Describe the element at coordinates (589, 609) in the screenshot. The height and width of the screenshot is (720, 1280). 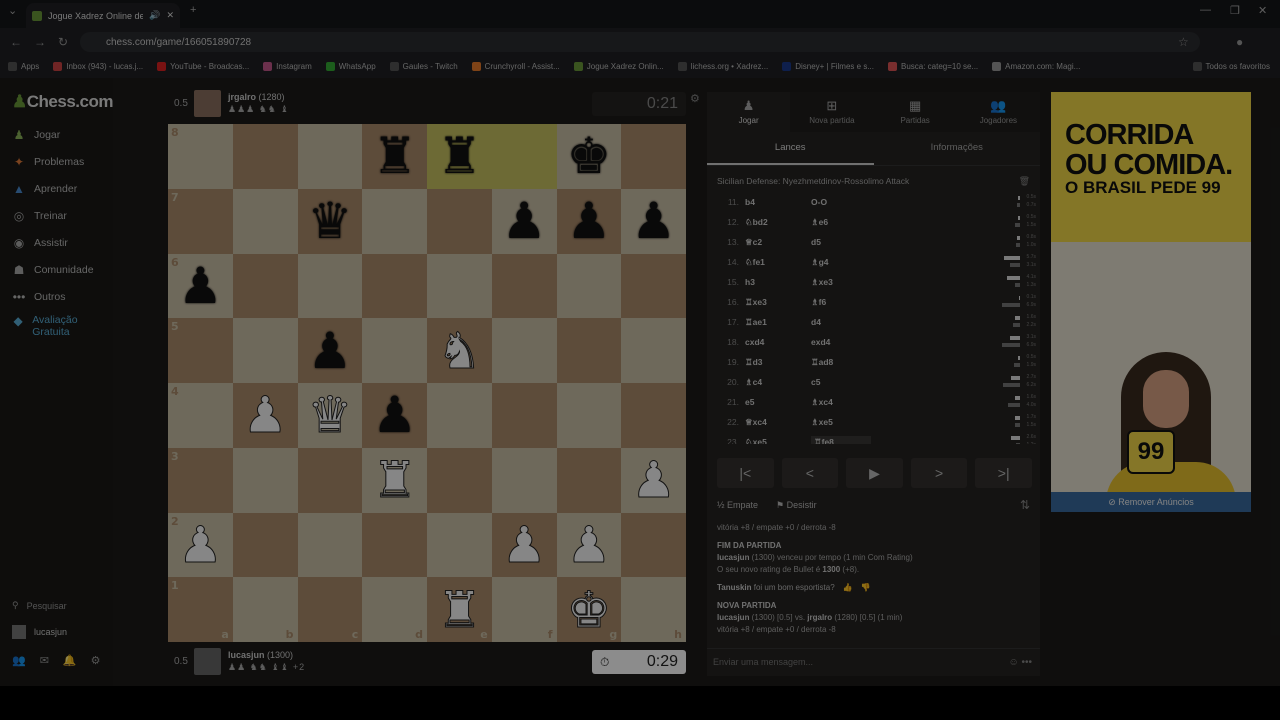
I see `square-g1: g ♚` at that location.